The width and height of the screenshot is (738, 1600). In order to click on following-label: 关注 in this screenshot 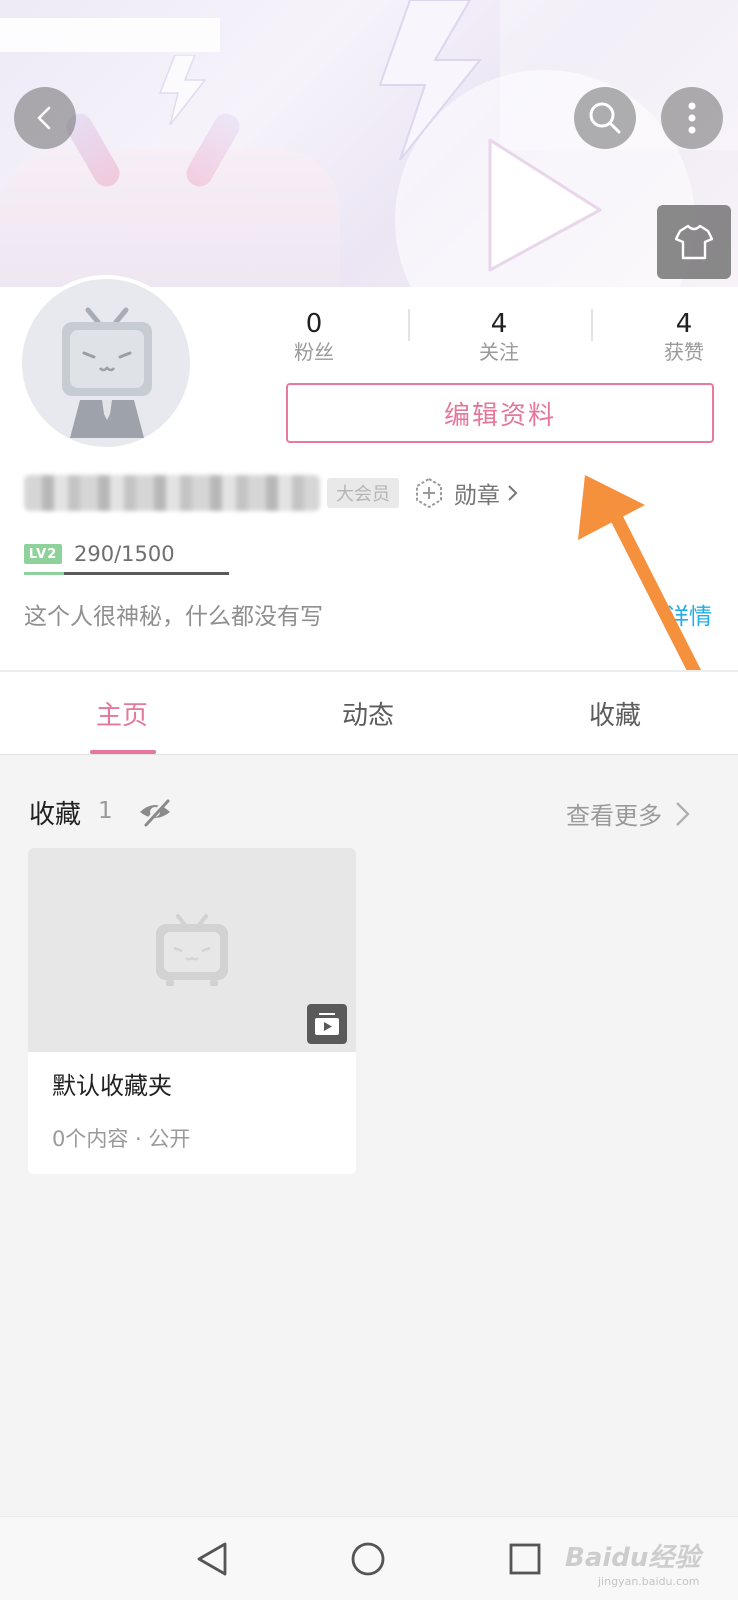, I will do `click(499, 352)`.